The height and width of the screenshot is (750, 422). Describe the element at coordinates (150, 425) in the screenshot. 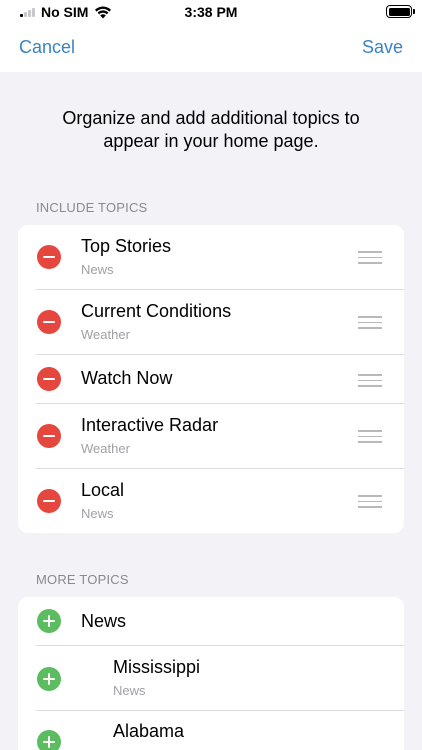

I see `topic-title: Interactive Radar` at that location.